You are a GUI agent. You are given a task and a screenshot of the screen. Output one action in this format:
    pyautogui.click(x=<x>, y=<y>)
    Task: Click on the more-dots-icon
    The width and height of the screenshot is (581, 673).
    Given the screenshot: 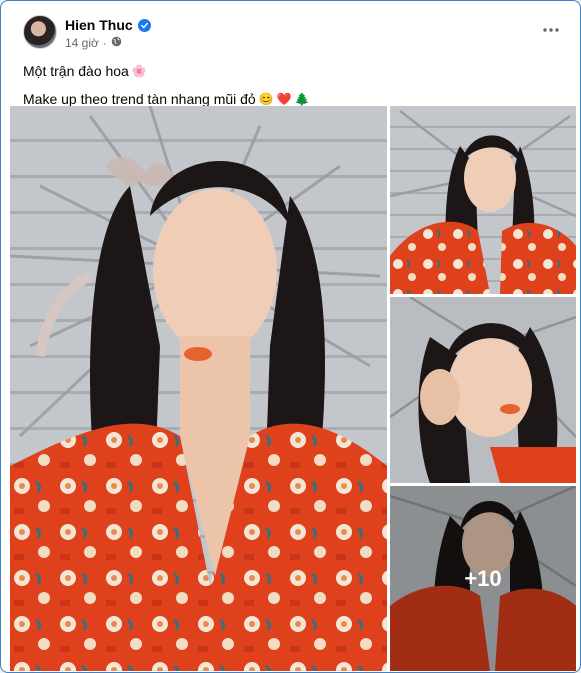 What is the action you would take?
    pyautogui.click(x=551, y=30)
    